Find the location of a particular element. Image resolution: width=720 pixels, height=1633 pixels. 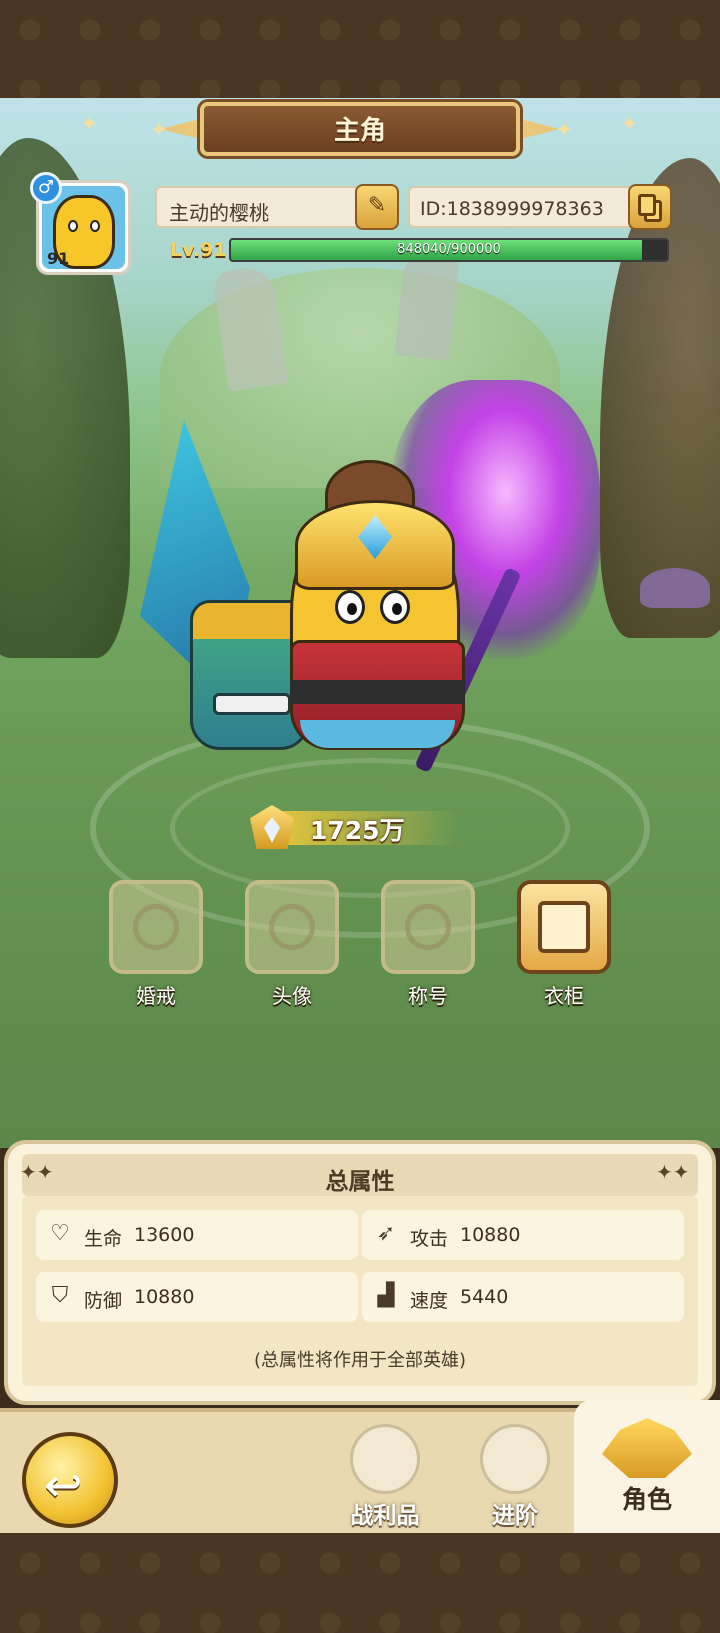

stat-defense: ⛉ 防御 10880 is located at coordinates (197, 1297).